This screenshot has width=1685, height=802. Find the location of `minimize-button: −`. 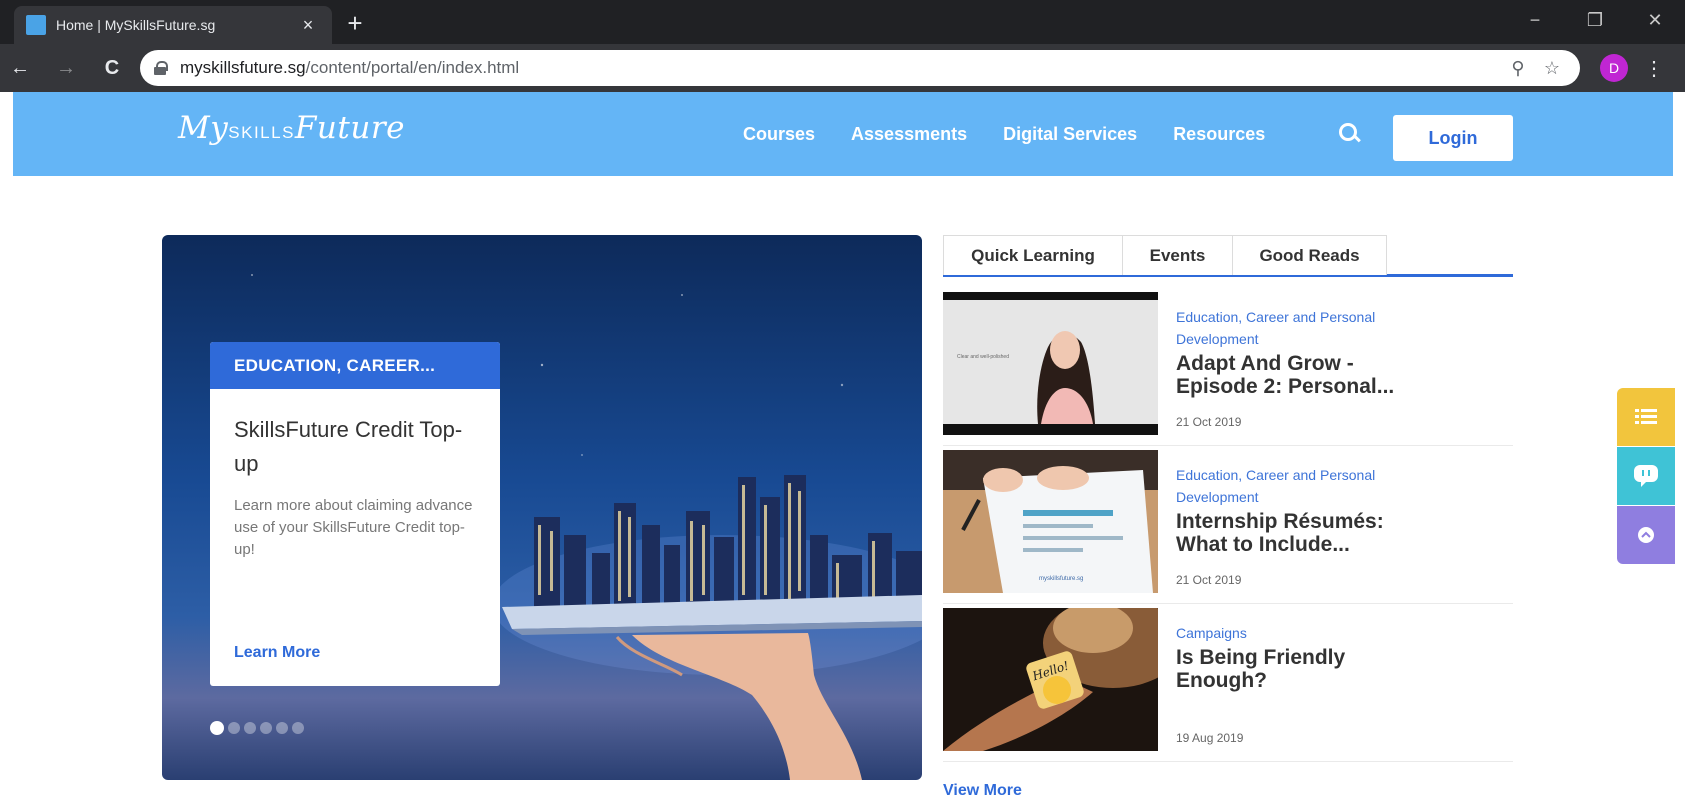

minimize-button: − is located at coordinates (1535, 20).